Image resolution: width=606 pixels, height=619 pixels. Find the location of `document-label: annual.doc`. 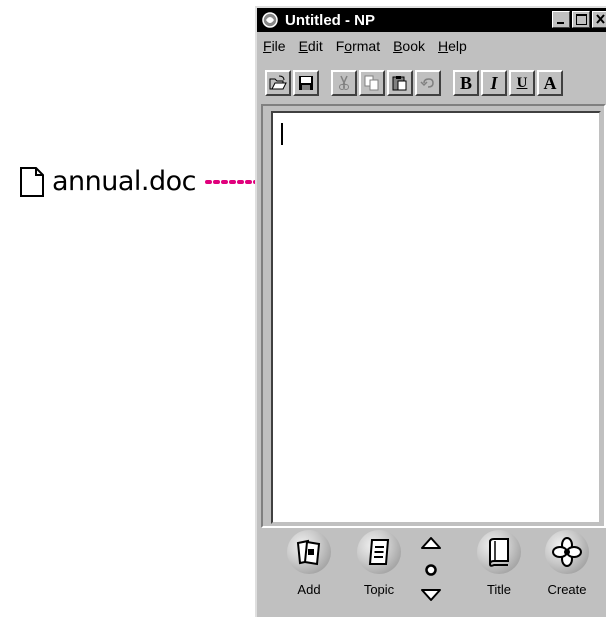

document-label: annual.doc is located at coordinates (108, 181).